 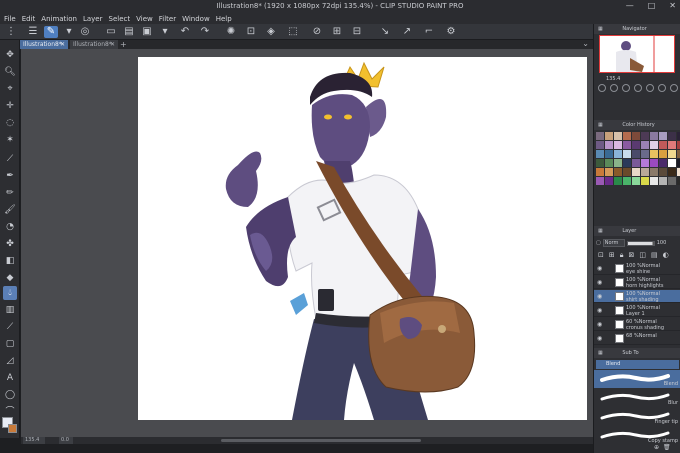 I want to click on maximize-button: □, so click(x=652, y=5).